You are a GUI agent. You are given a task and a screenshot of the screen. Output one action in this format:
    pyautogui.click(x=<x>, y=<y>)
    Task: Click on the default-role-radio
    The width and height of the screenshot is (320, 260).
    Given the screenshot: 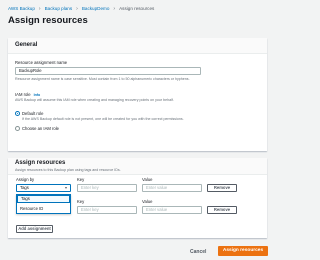 What is the action you would take?
    pyautogui.click(x=17, y=113)
    